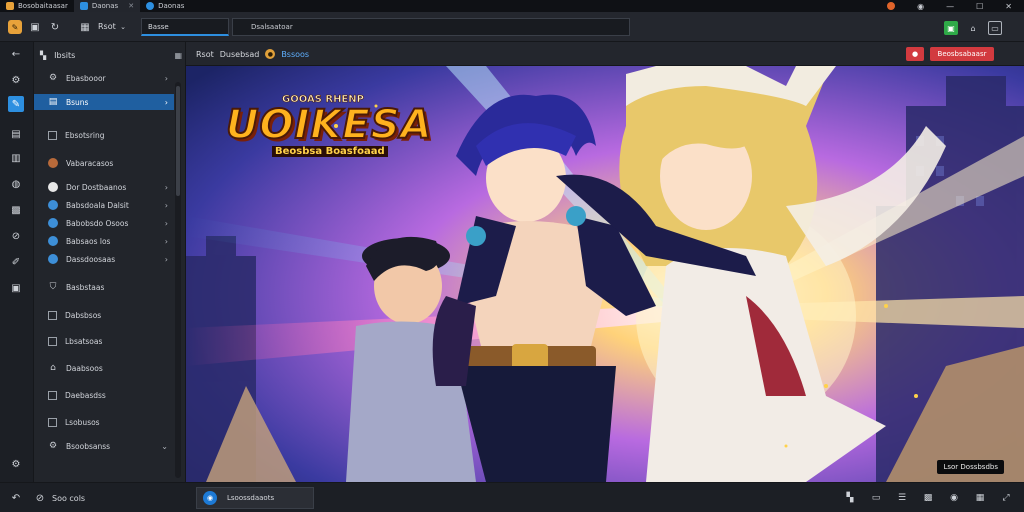 This screenshot has width=1024, height=512. I want to click on status-tab: ◉ Lsoossdaaots, so click(255, 498).